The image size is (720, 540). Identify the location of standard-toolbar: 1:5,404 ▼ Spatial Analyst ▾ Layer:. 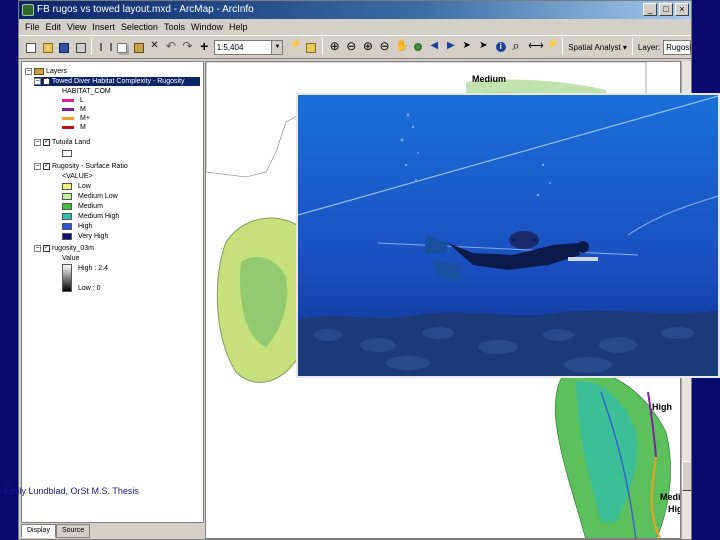
(355, 47).